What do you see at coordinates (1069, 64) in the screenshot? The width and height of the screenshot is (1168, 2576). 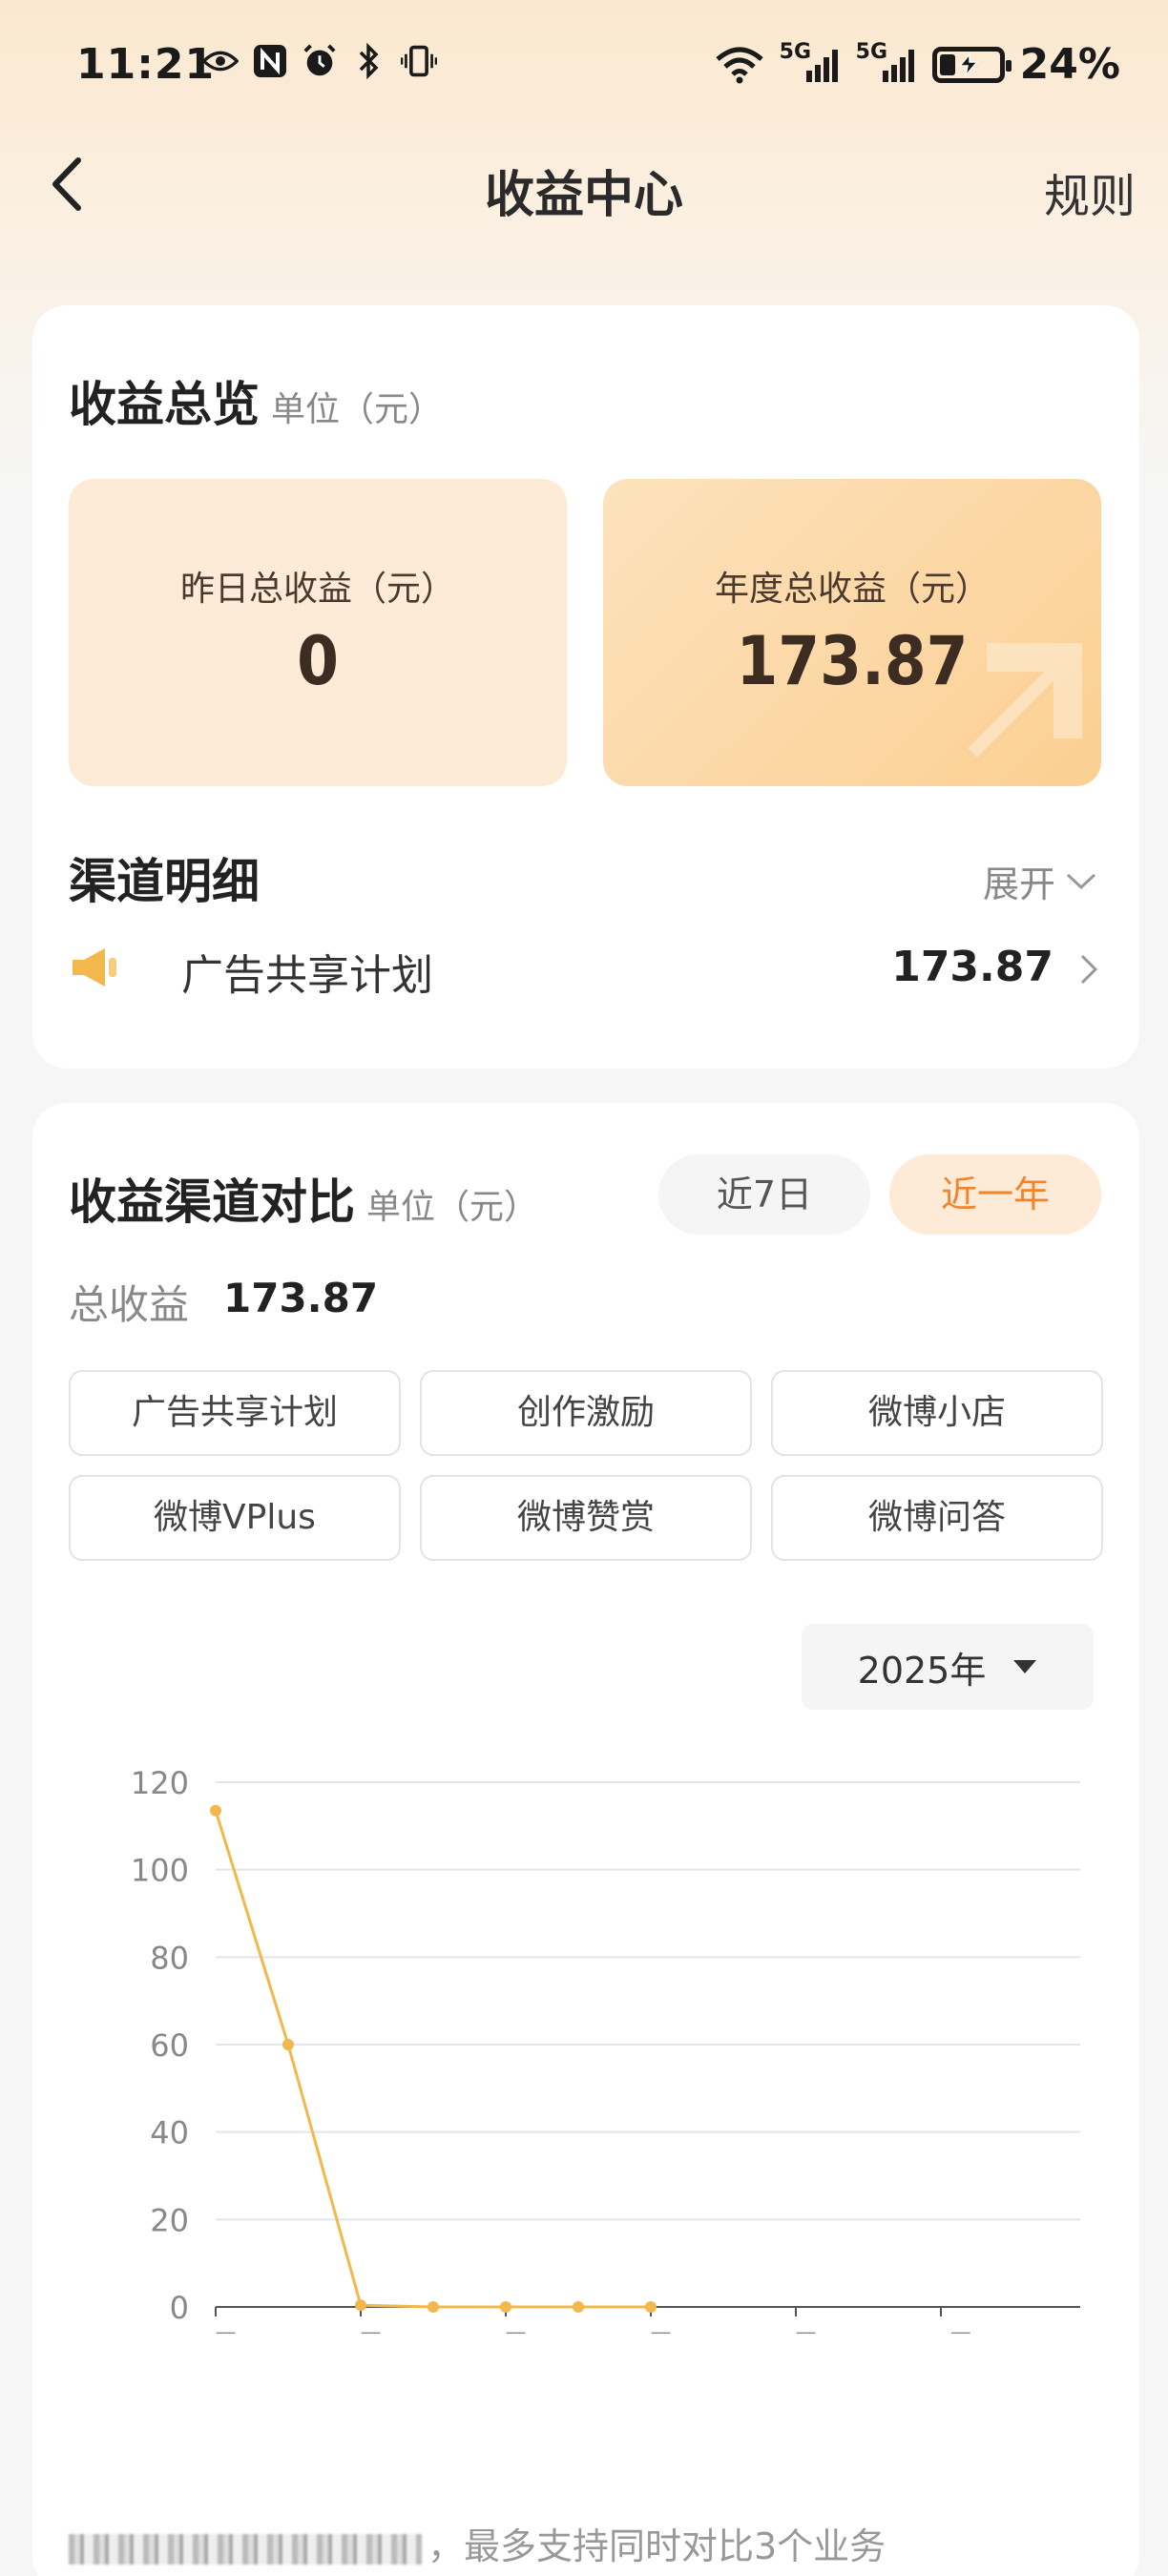 I see `battery-percent: 24%` at bounding box center [1069, 64].